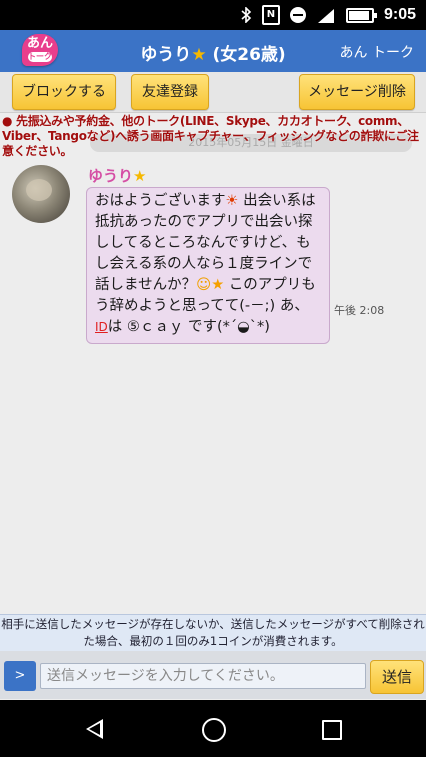  I want to click on message-text-part4: は ⑤ｃａｙ です(*´◒`*), so click(188, 327).